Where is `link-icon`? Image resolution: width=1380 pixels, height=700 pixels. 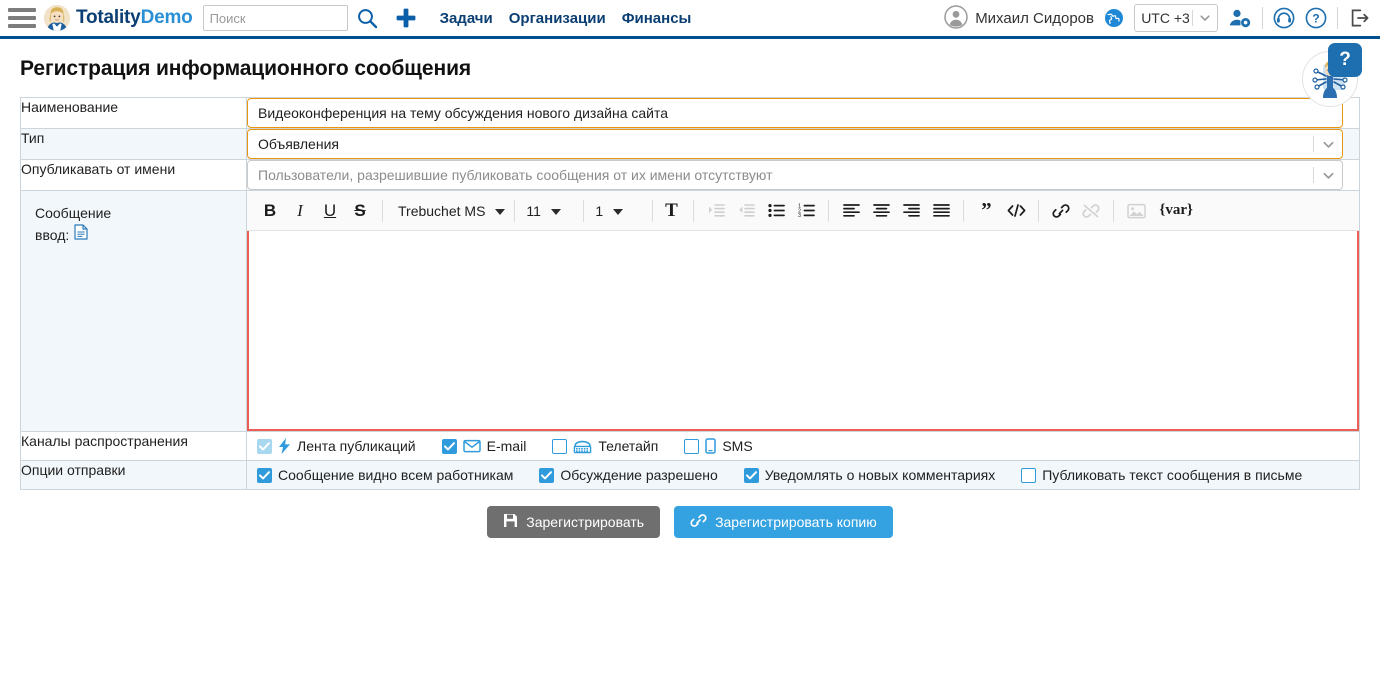 link-icon is located at coordinates (1061, 211).